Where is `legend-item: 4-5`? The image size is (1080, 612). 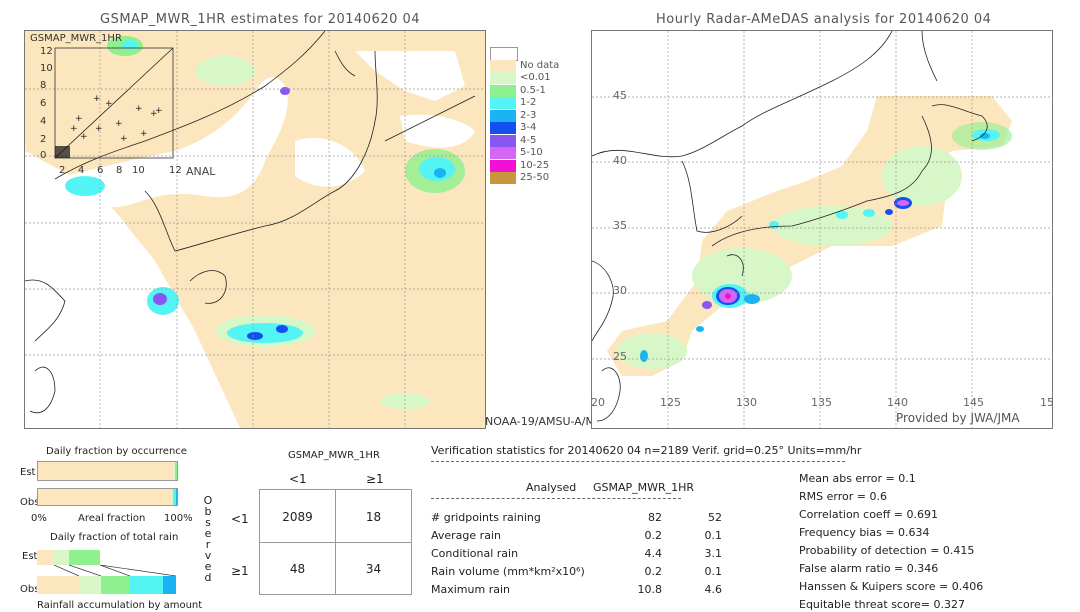 legend-item: 4-5 is located at coordinates (537, 140).